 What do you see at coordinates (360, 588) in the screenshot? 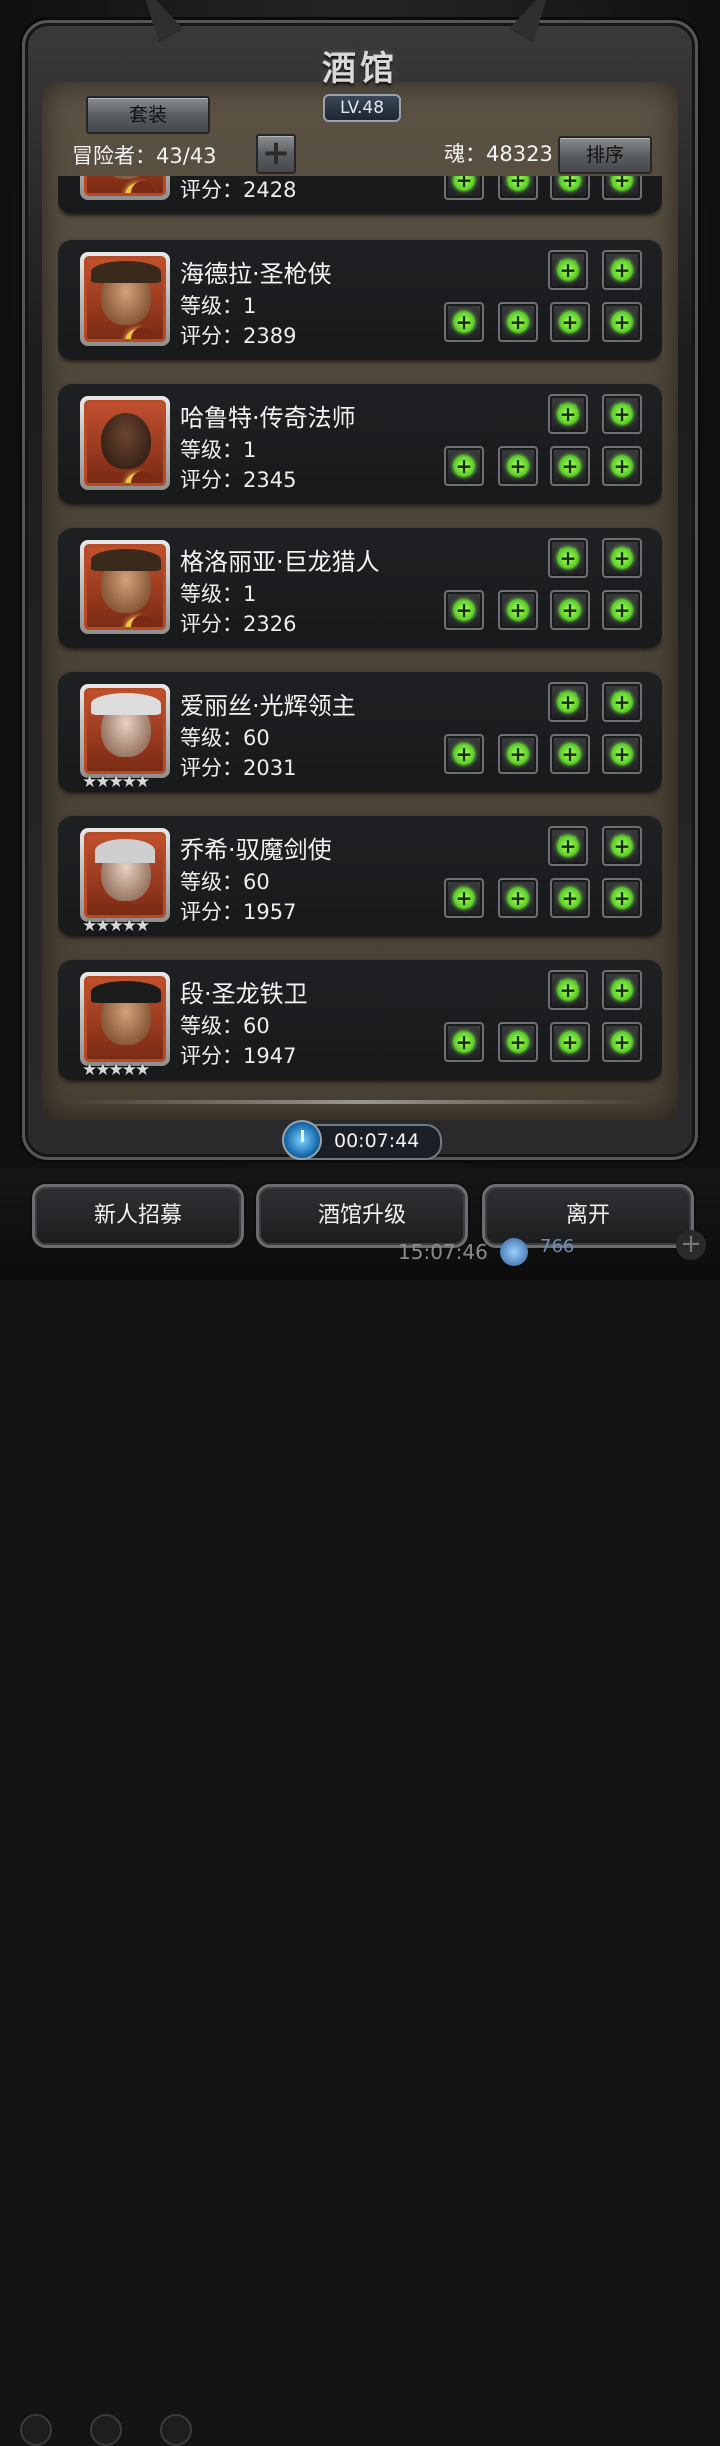
I see `hero-card: 格洛丽亚·巨龙猎人 等级：1 评分：2326` at bounding box center [360, 588].